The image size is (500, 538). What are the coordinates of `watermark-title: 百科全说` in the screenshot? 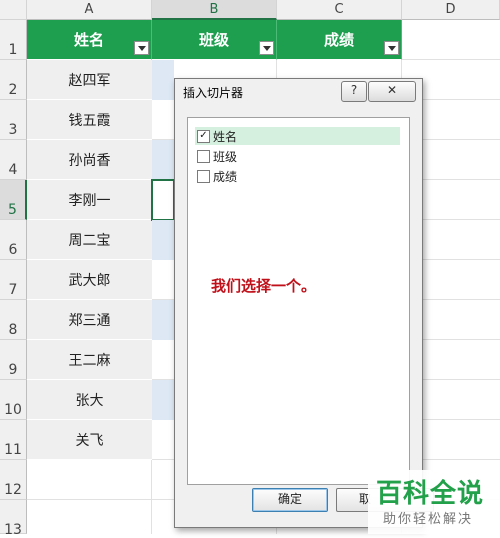 It's located at (430, 494).